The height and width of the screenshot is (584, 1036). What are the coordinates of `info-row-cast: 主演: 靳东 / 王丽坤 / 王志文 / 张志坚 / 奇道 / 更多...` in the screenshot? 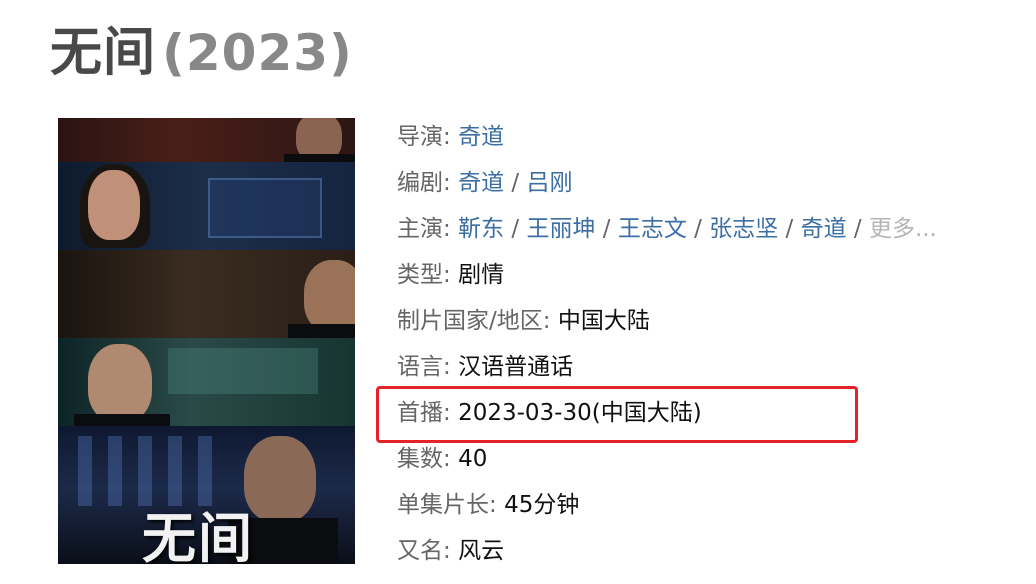 It's located at (667, 229).